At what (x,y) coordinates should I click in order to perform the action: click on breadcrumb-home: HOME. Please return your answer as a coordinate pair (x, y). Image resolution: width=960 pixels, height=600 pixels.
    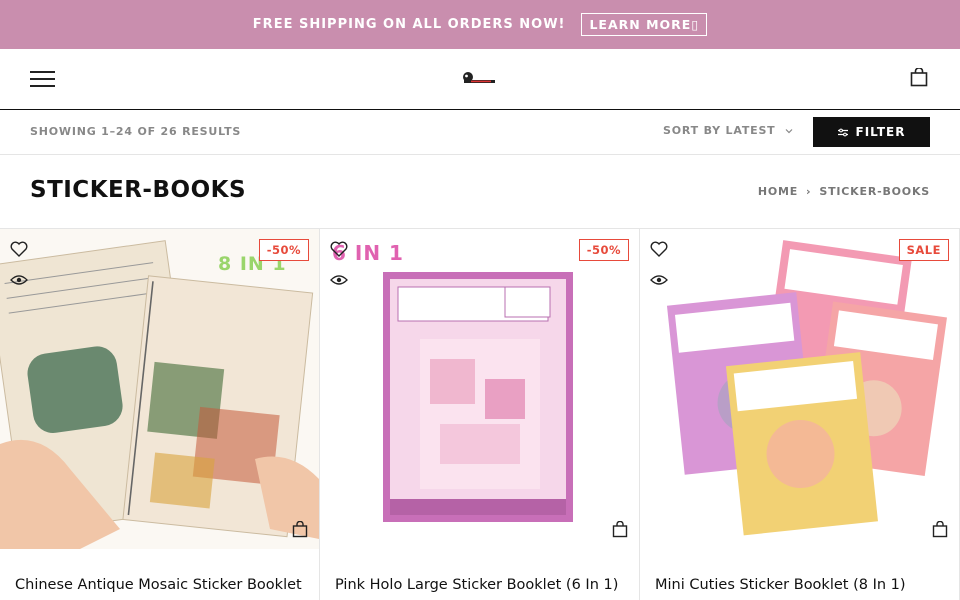
    Looking at the image, I should click on (778, 191).